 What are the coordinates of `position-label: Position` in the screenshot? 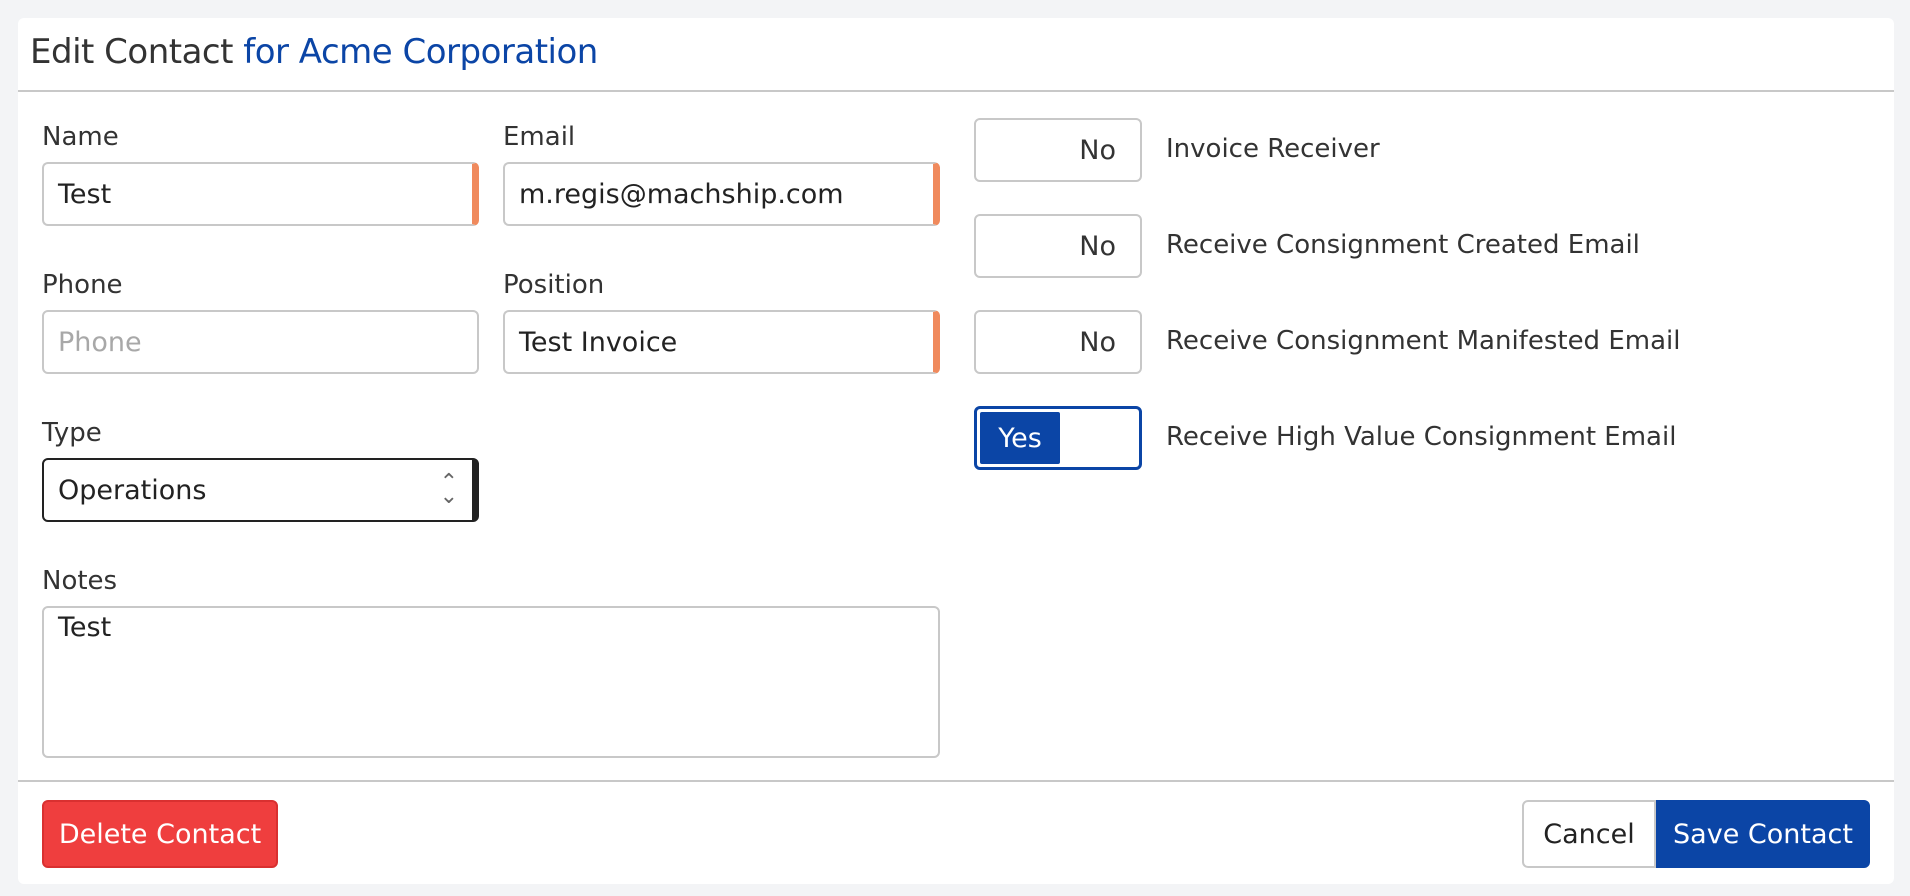 It's located at (554, 285).